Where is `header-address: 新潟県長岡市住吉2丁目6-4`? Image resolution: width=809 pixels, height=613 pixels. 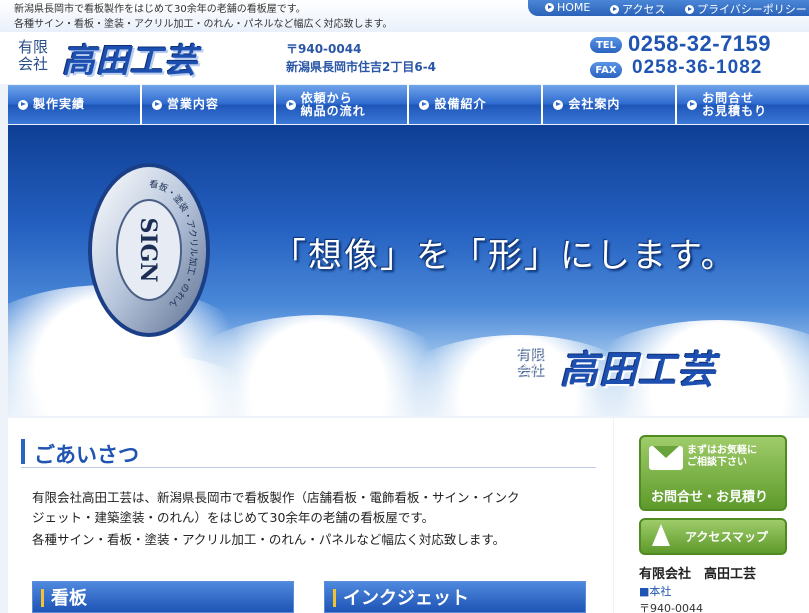
header-address: 新潟県長岡市住吉2丁目6-4 is located at coordinates (361, 67).